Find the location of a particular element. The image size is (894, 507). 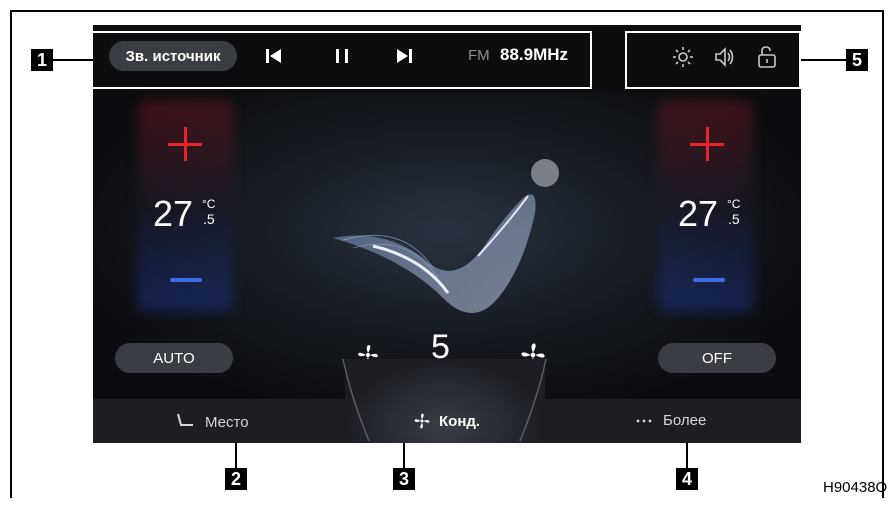

left-temp-whole: 27 is located at coordinates (173, 213).